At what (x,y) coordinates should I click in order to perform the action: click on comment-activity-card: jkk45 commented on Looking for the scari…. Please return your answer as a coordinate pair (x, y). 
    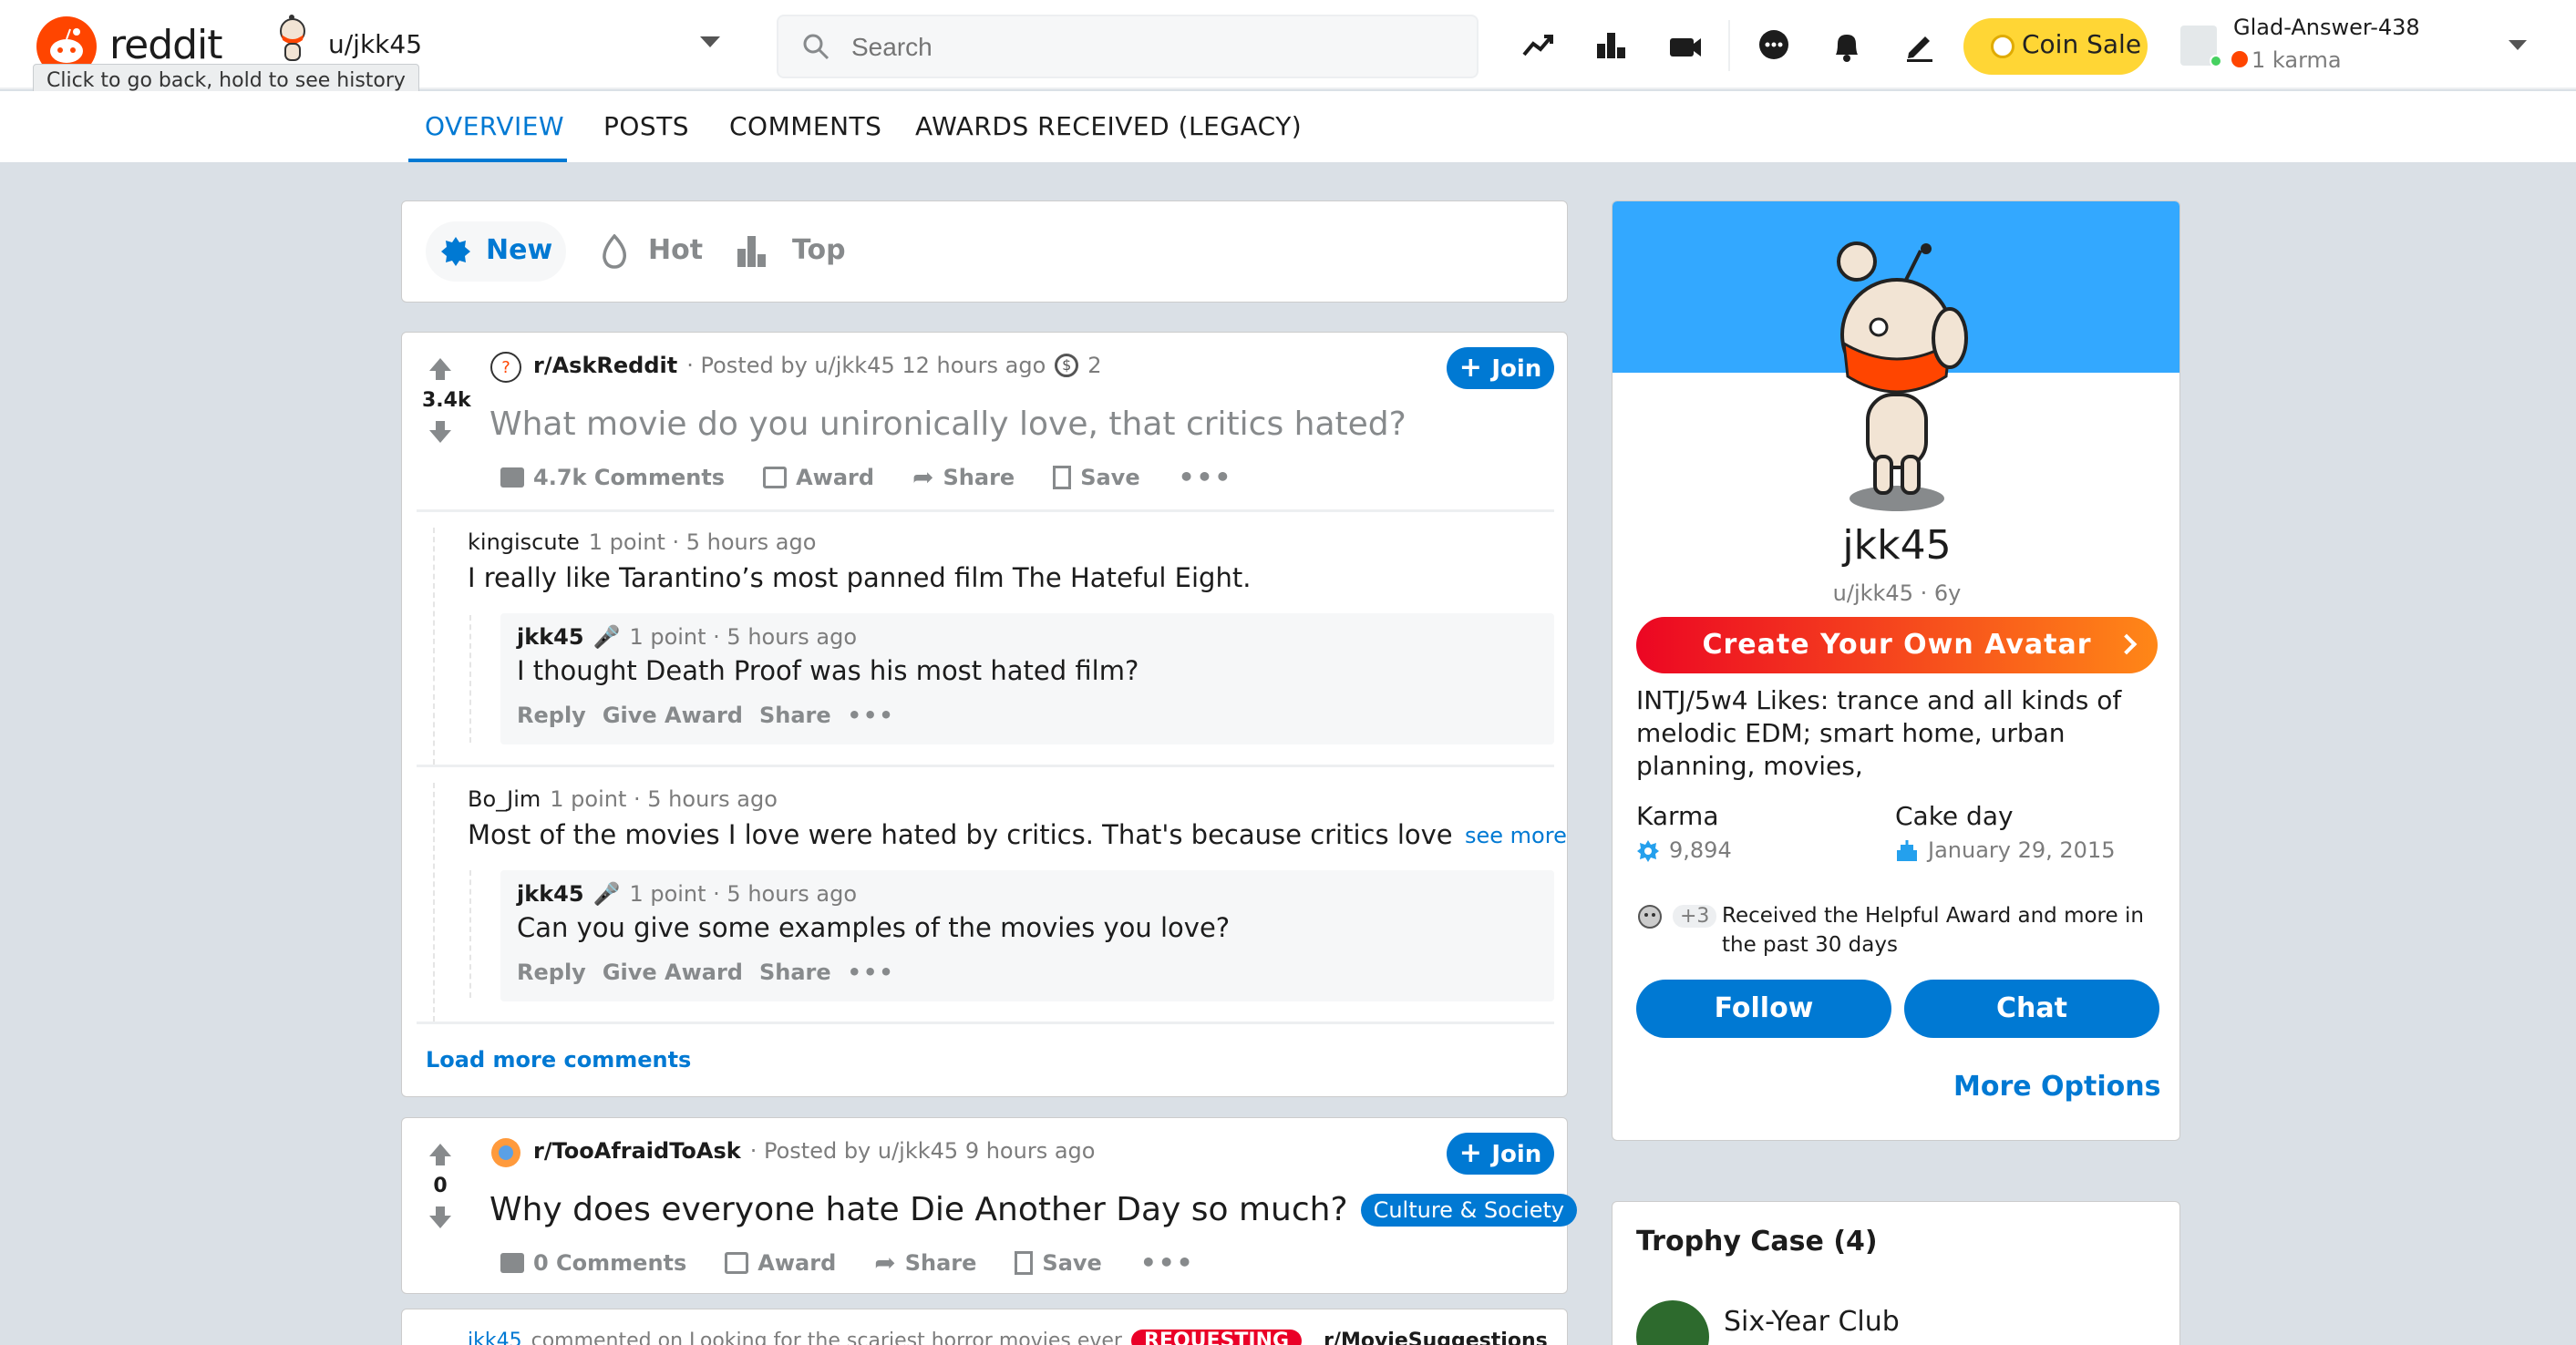
    Looking at the image, I should click on (984, 1327).